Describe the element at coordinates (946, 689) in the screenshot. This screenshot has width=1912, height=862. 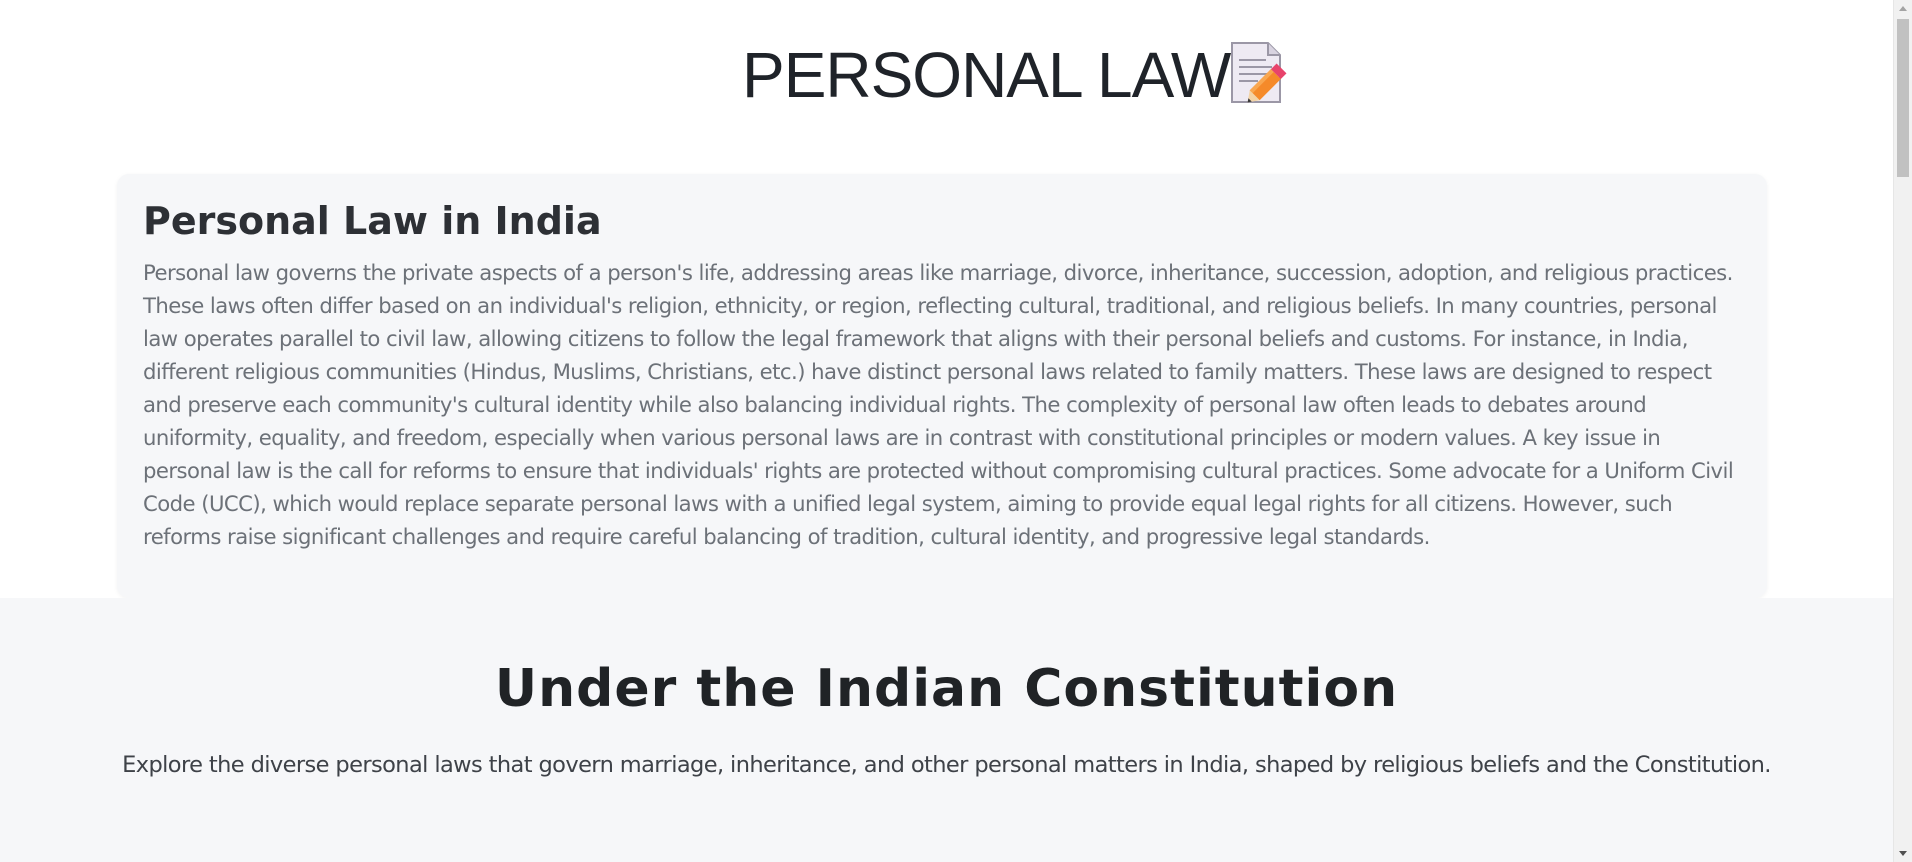
I see `section-heading: Under the Indian Constitution` at that location.